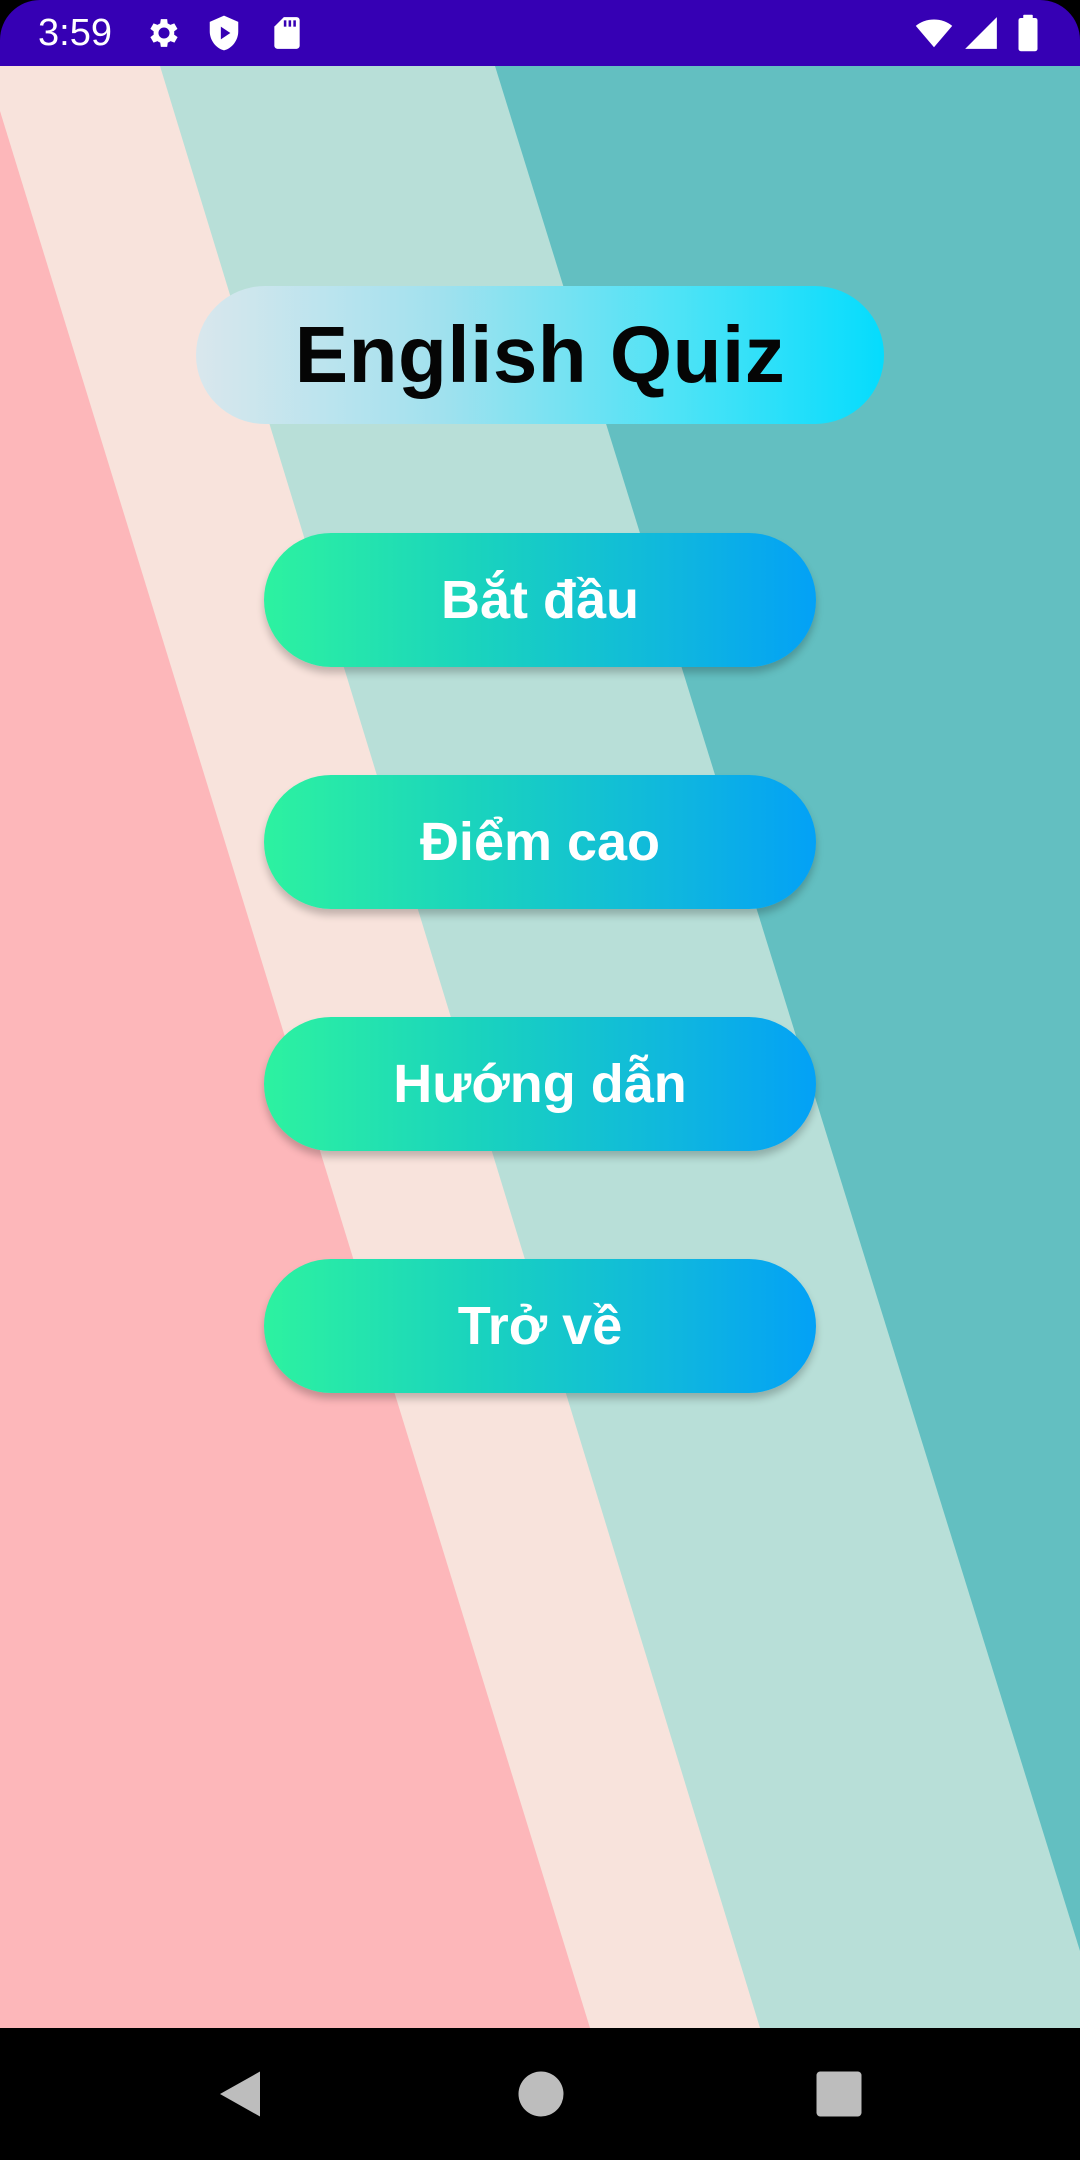 This screenshot has height=2160, width=1080. What do you see at coordinates (287, 33) in the screenshot?
I see `sd-card-icon` at bounding box center [287, 33].